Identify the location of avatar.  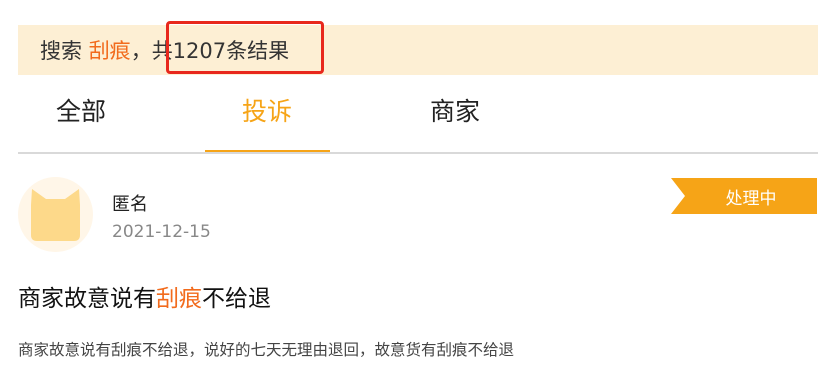
(55, 214).